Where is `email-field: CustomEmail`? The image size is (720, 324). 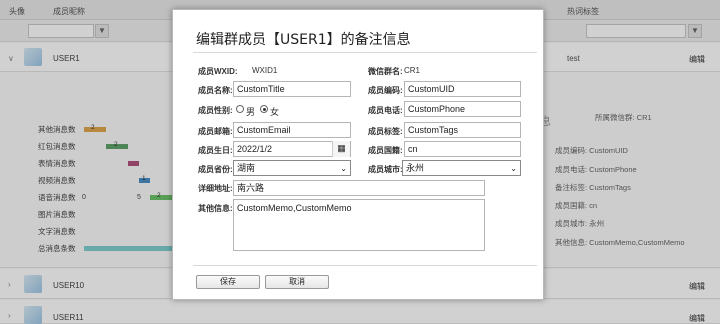 email-field: CustomEmail is located at coordinates (292, 130).